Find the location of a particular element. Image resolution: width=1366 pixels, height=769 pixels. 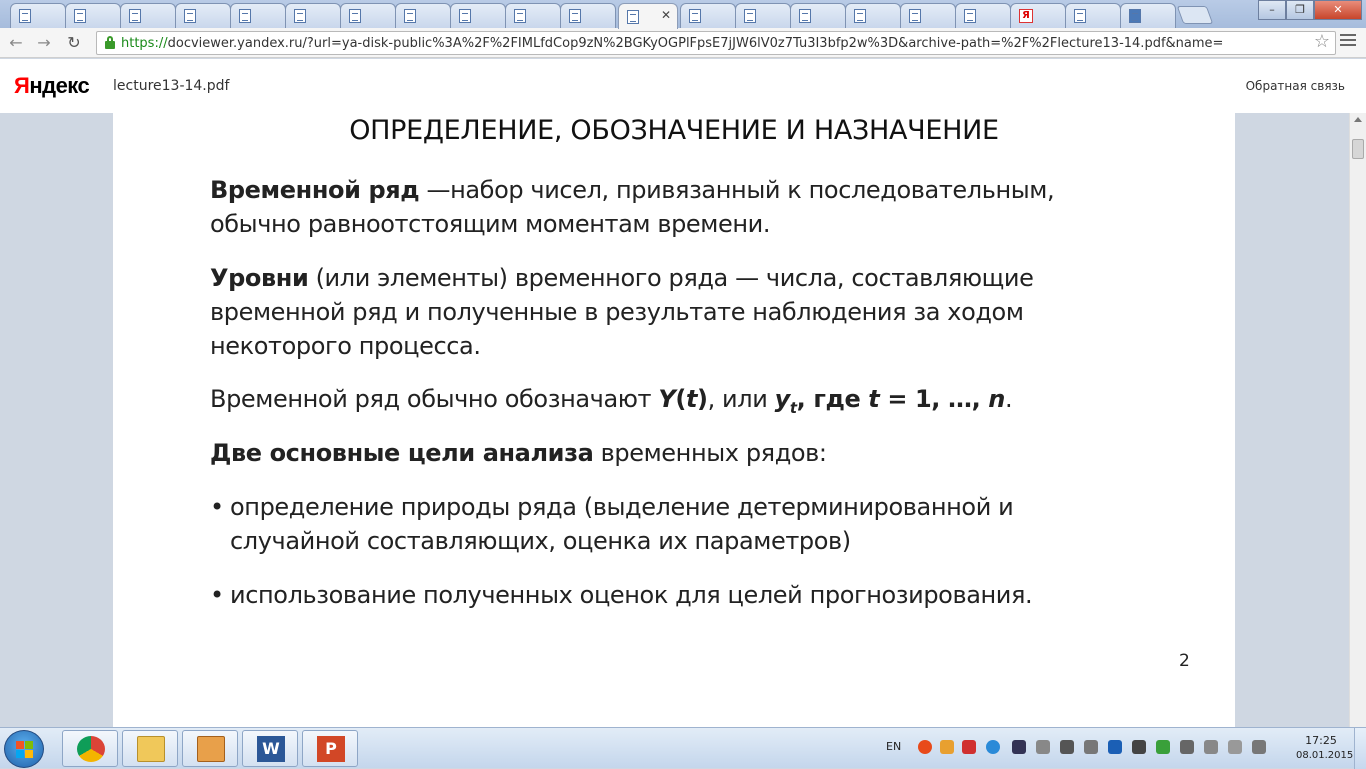

paint-icon is located at coordinates (211, 749).